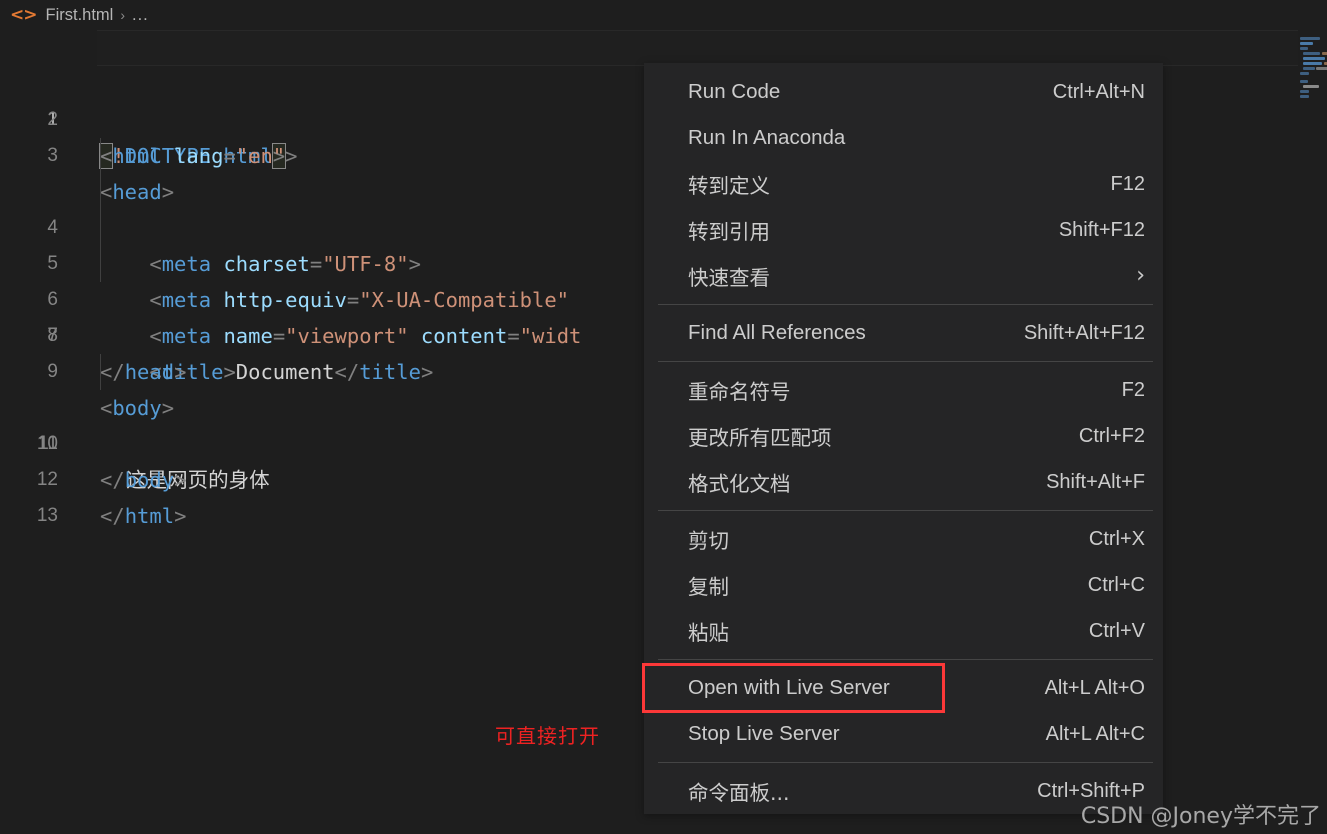 This screenshot has width=1327, height=834. I want to click on menu-item: 更改所有匹配项 Ctrl+F2, so click(903, 436).